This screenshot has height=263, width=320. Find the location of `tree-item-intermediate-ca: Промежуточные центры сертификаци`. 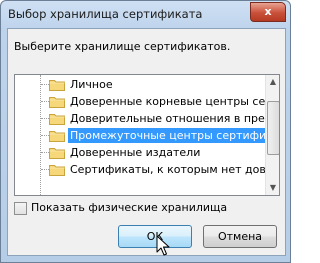

tree-item-intermediate-ca: Промежуточные центры сертификаци is located at coordinates (140, 135).